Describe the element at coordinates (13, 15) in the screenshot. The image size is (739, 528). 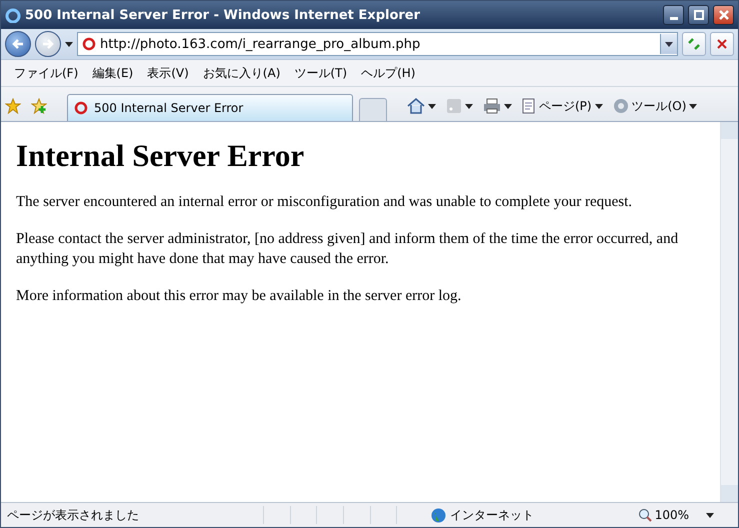
I see `browser-logo-icon` at that location.